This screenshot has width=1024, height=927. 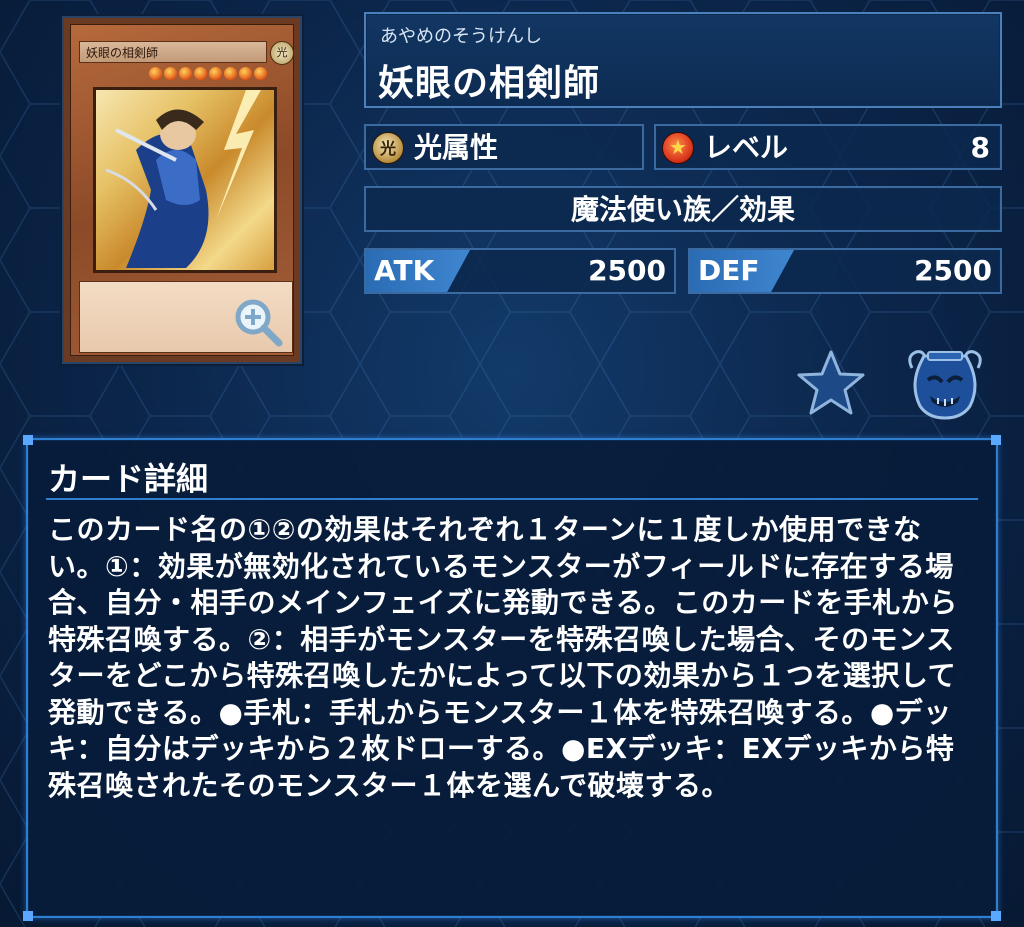 I want to click on attribute-label: 光属性, so click(x=456, y=147).